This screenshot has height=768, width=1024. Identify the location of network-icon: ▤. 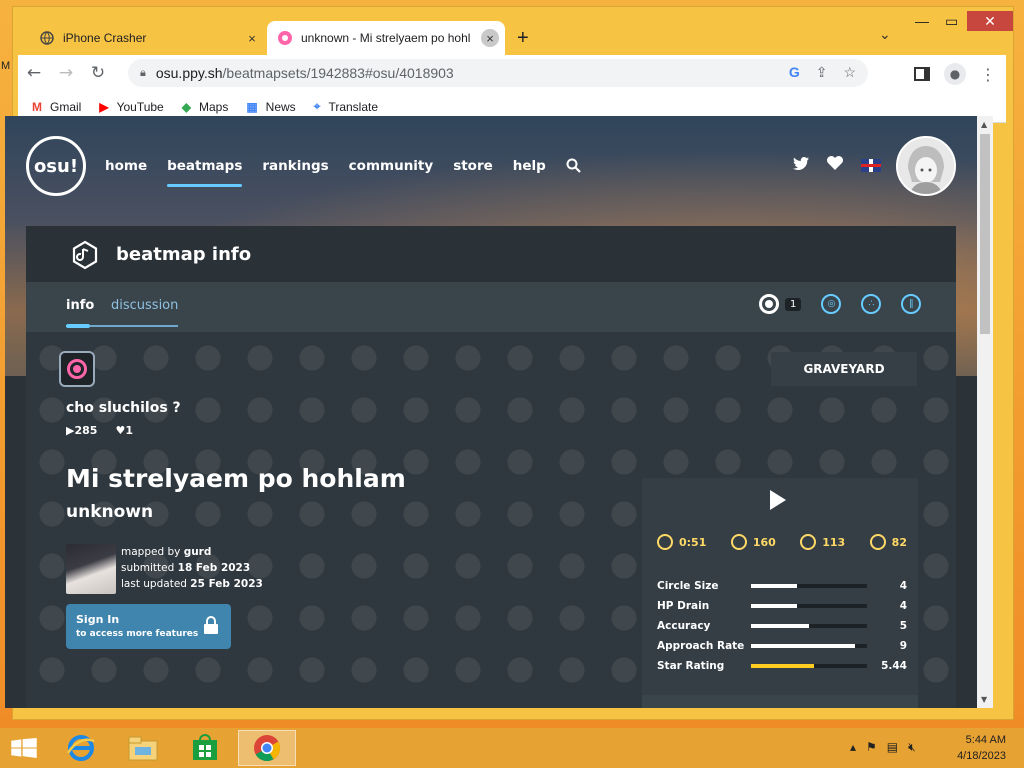
(892, 747).